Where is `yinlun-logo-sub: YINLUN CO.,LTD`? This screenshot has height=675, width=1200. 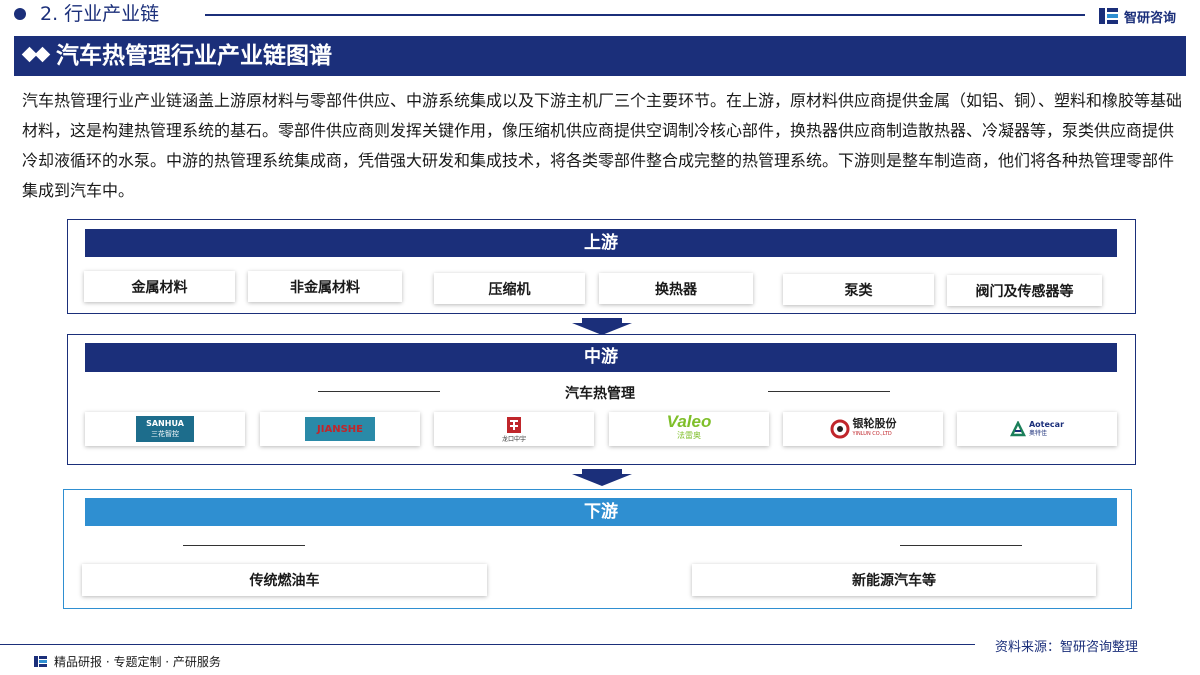 yinlun-logo-sub: YINLUN CO.,LTD is located at coordinates (872, 434).